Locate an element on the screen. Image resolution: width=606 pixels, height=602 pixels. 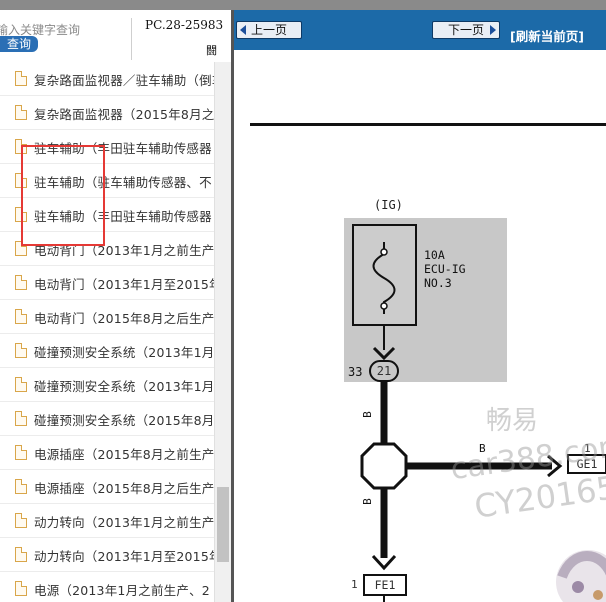
next-page-label: 下一页 is located at coordinates (465, 30).